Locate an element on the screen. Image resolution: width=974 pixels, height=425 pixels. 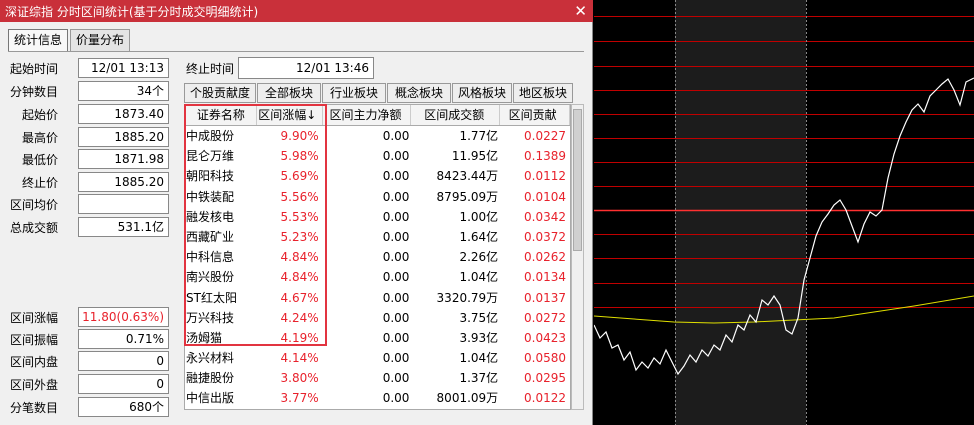
cell-contribution: 0.0134 is located at coordinates (545, 277).